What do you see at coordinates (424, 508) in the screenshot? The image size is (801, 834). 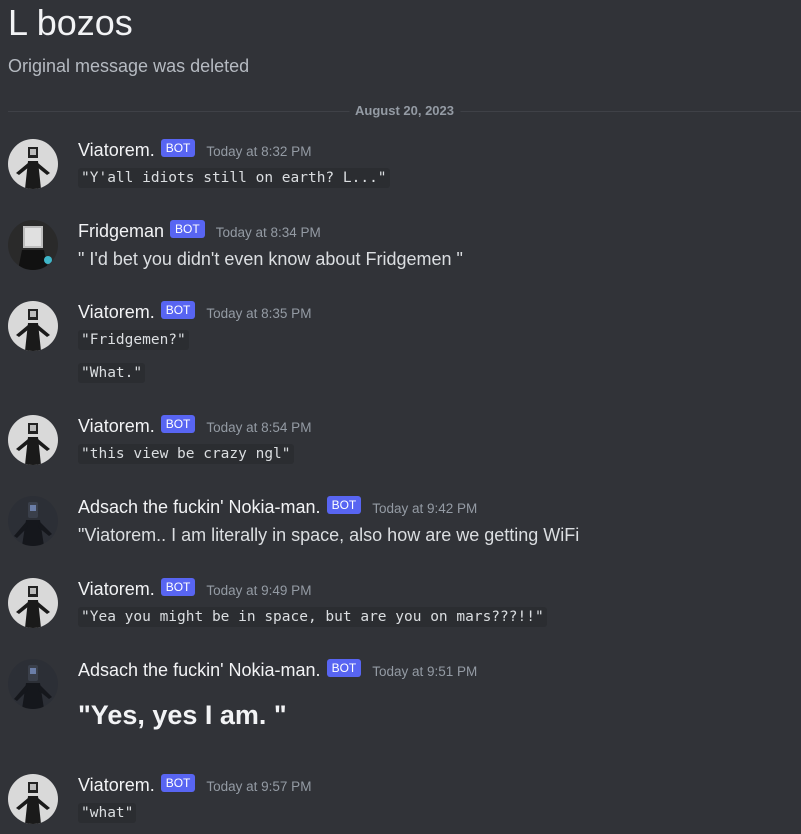 I see `timestamp: Today at 9:42 PM` at bounding box center [424, 508].